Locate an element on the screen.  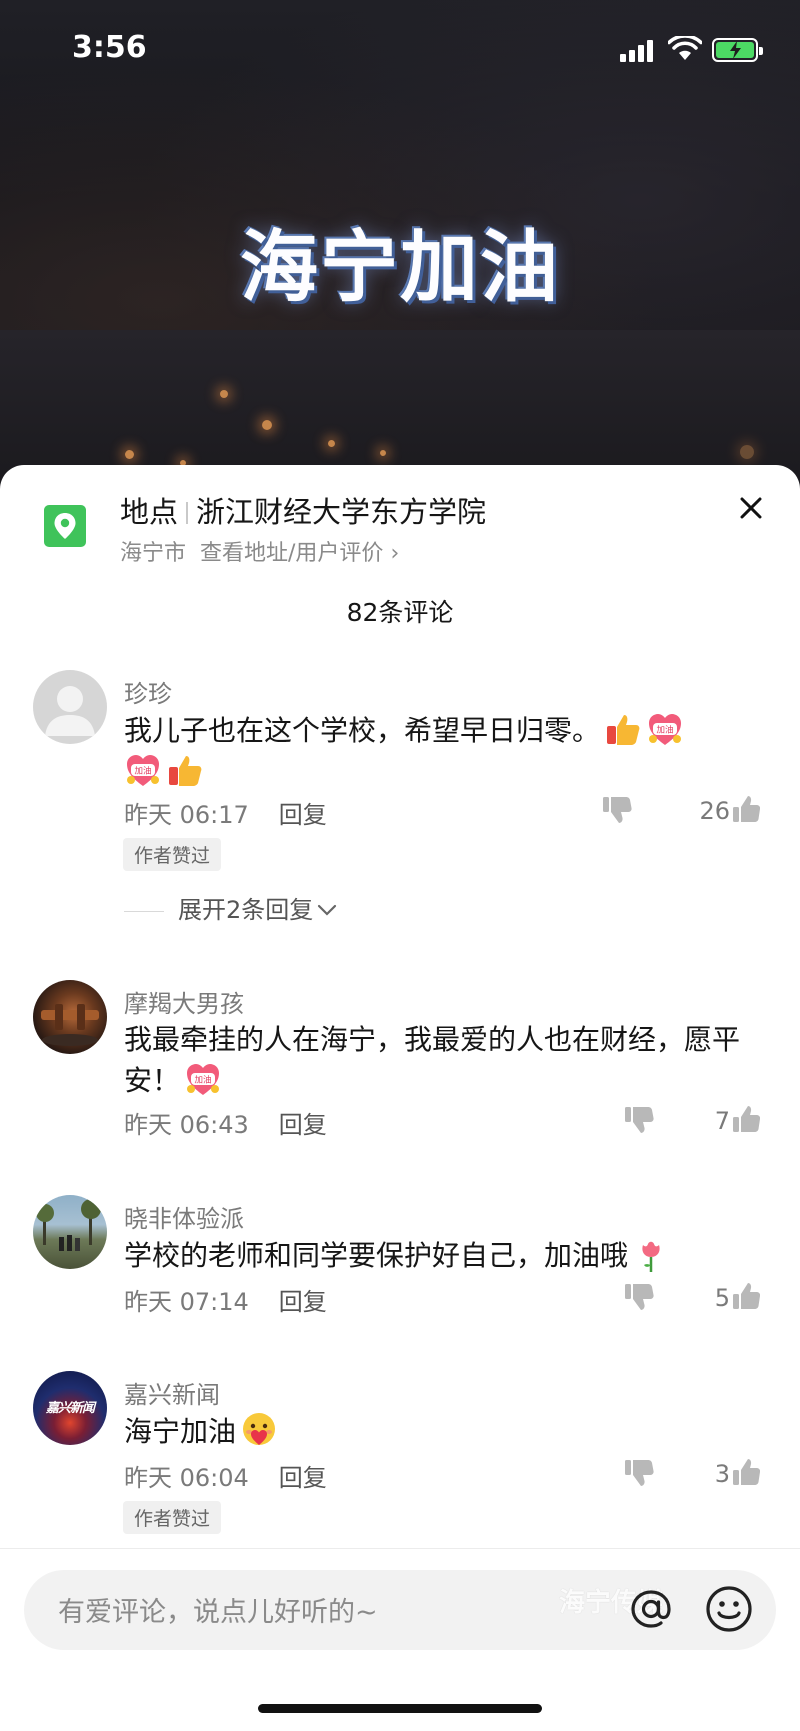
like-count-value: 5 is located at coordinates (722, 1298).